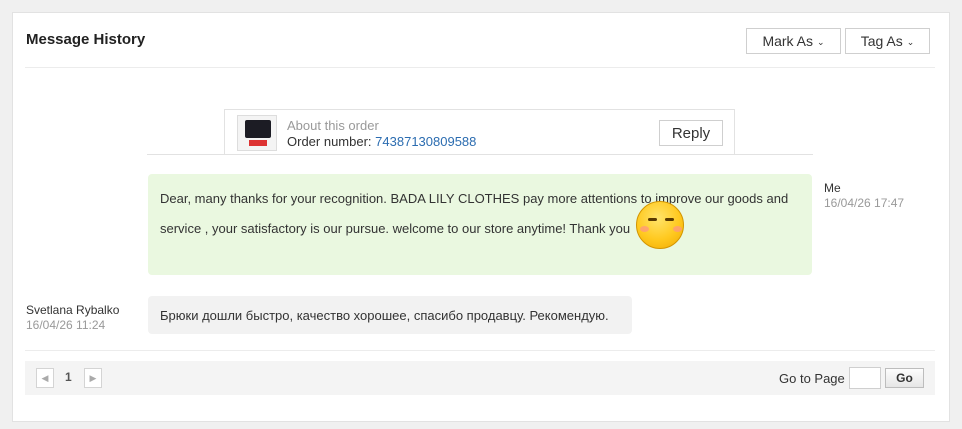  What do you see at coordinates (904, 378) in the screenshot?
I see `go-button: Go` at bounding box center [904, 378].